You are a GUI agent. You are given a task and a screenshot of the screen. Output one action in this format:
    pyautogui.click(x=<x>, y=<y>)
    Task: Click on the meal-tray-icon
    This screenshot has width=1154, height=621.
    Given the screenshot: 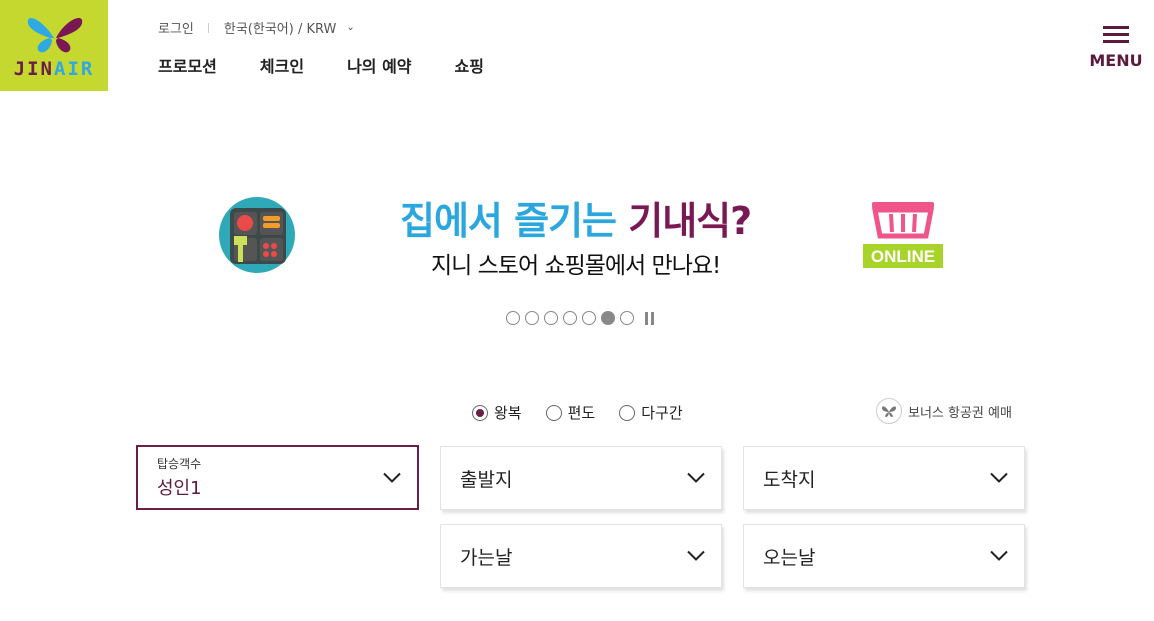 What is the action you would take?
    pyautogui.click(x=257, y=237)
    